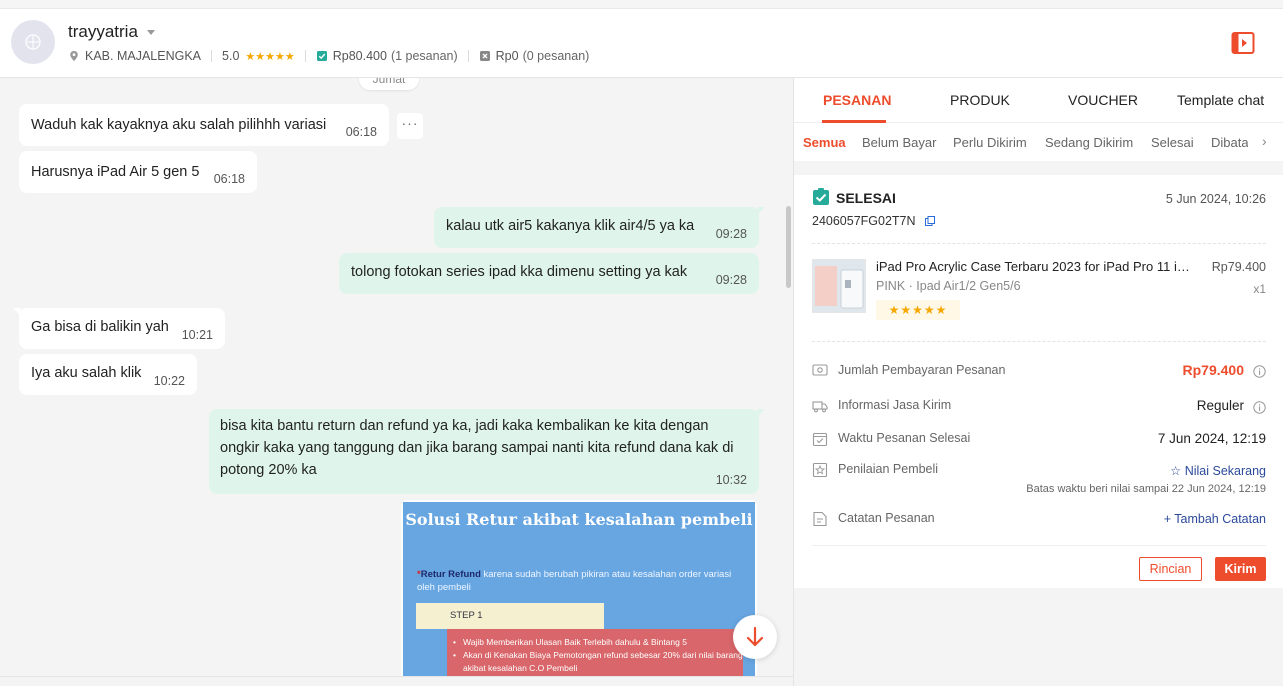  What do you see at coordinates (731, 480) in the screenshot?
I see `message-time: 10:32` at bounding box center [731, 480].